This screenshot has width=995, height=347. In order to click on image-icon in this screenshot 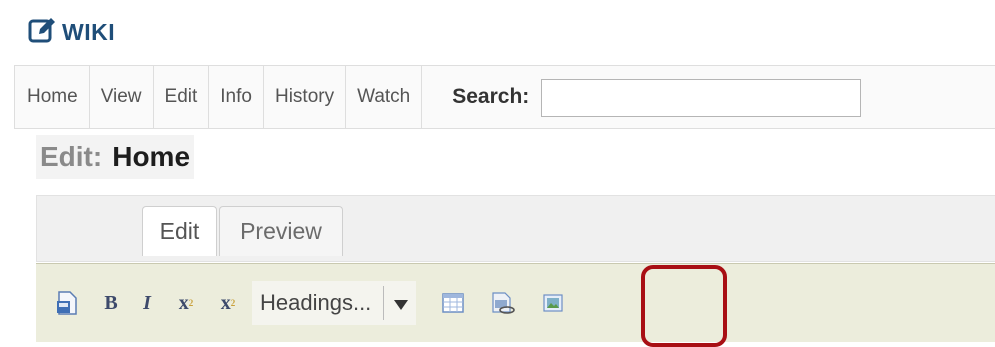, I will do `click(553, 303)`.